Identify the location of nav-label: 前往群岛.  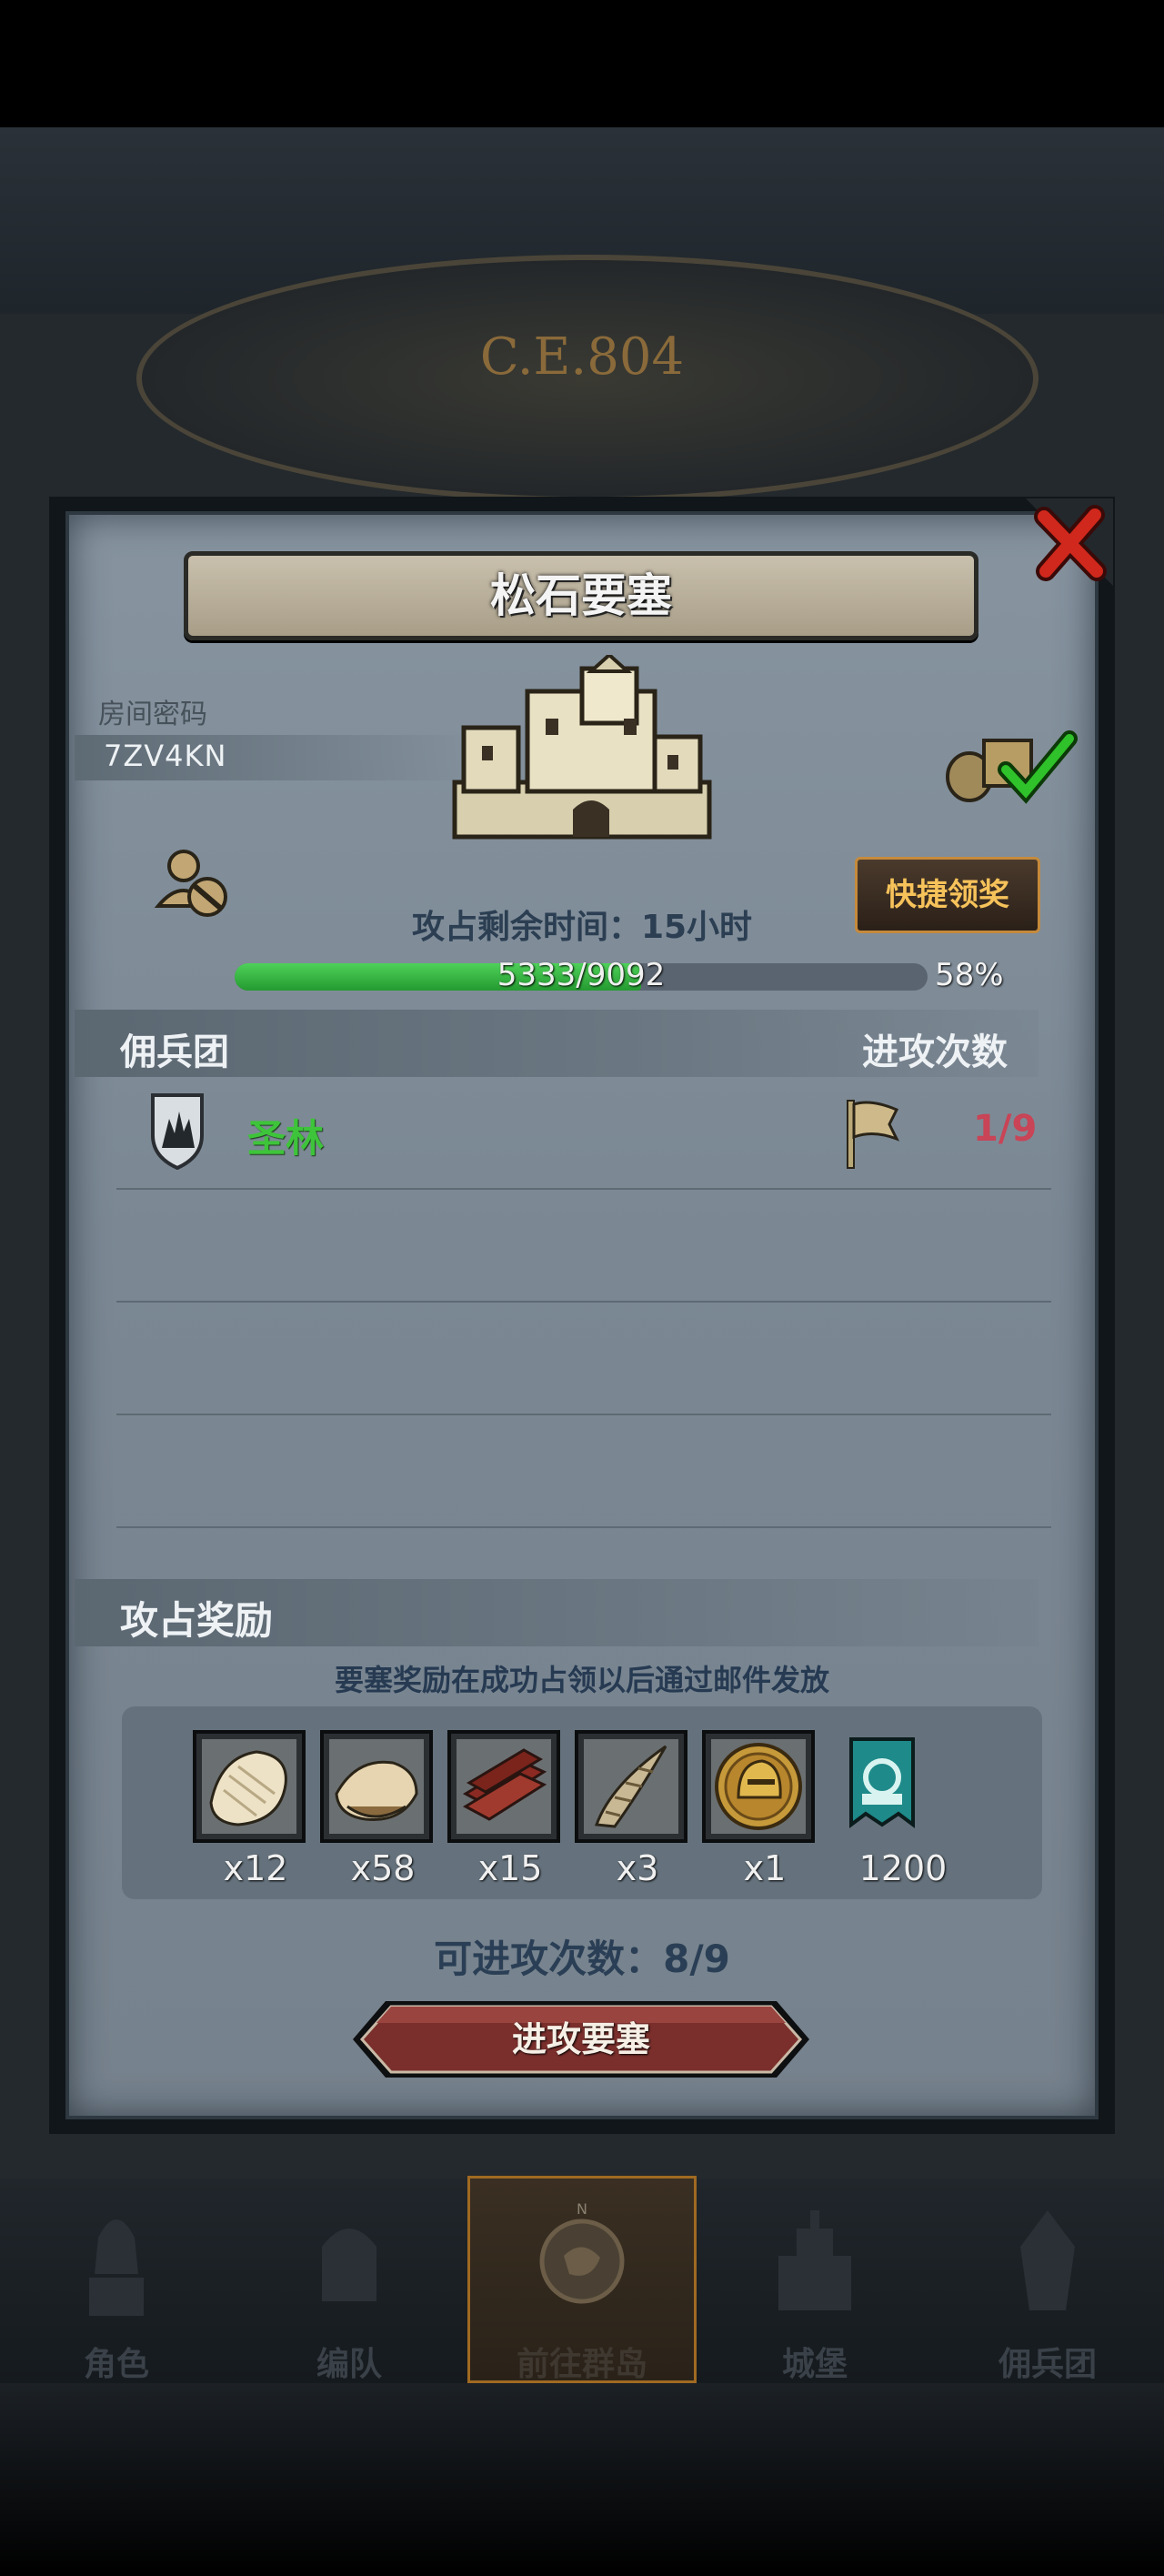
(581, 2364).